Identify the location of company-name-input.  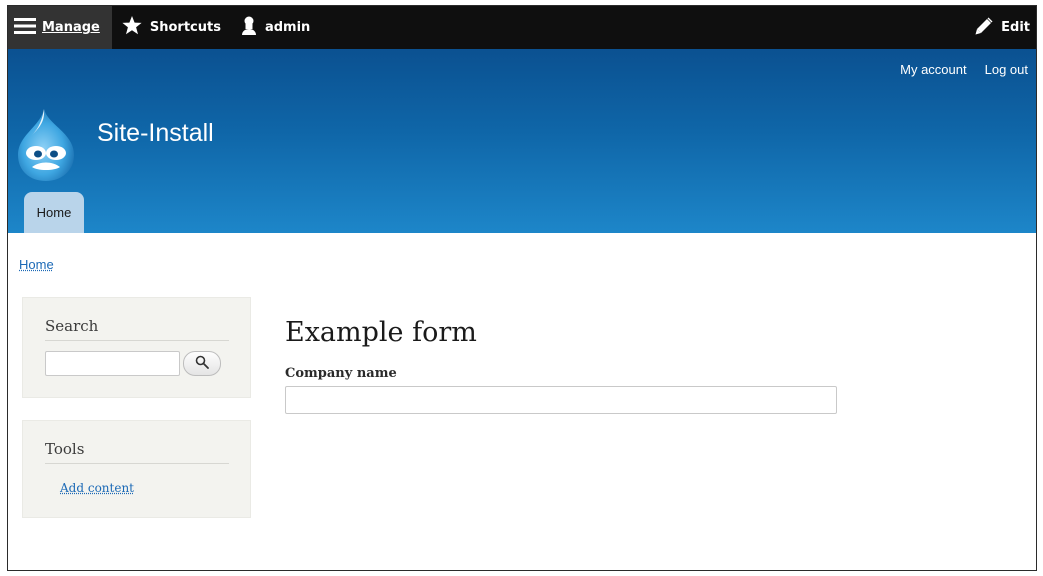
(561, 400).